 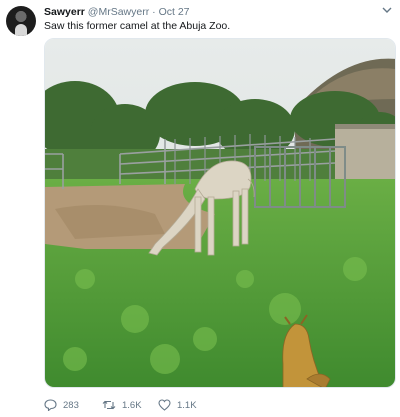 I want to click on reply-icon, so click(x=53, y=405).